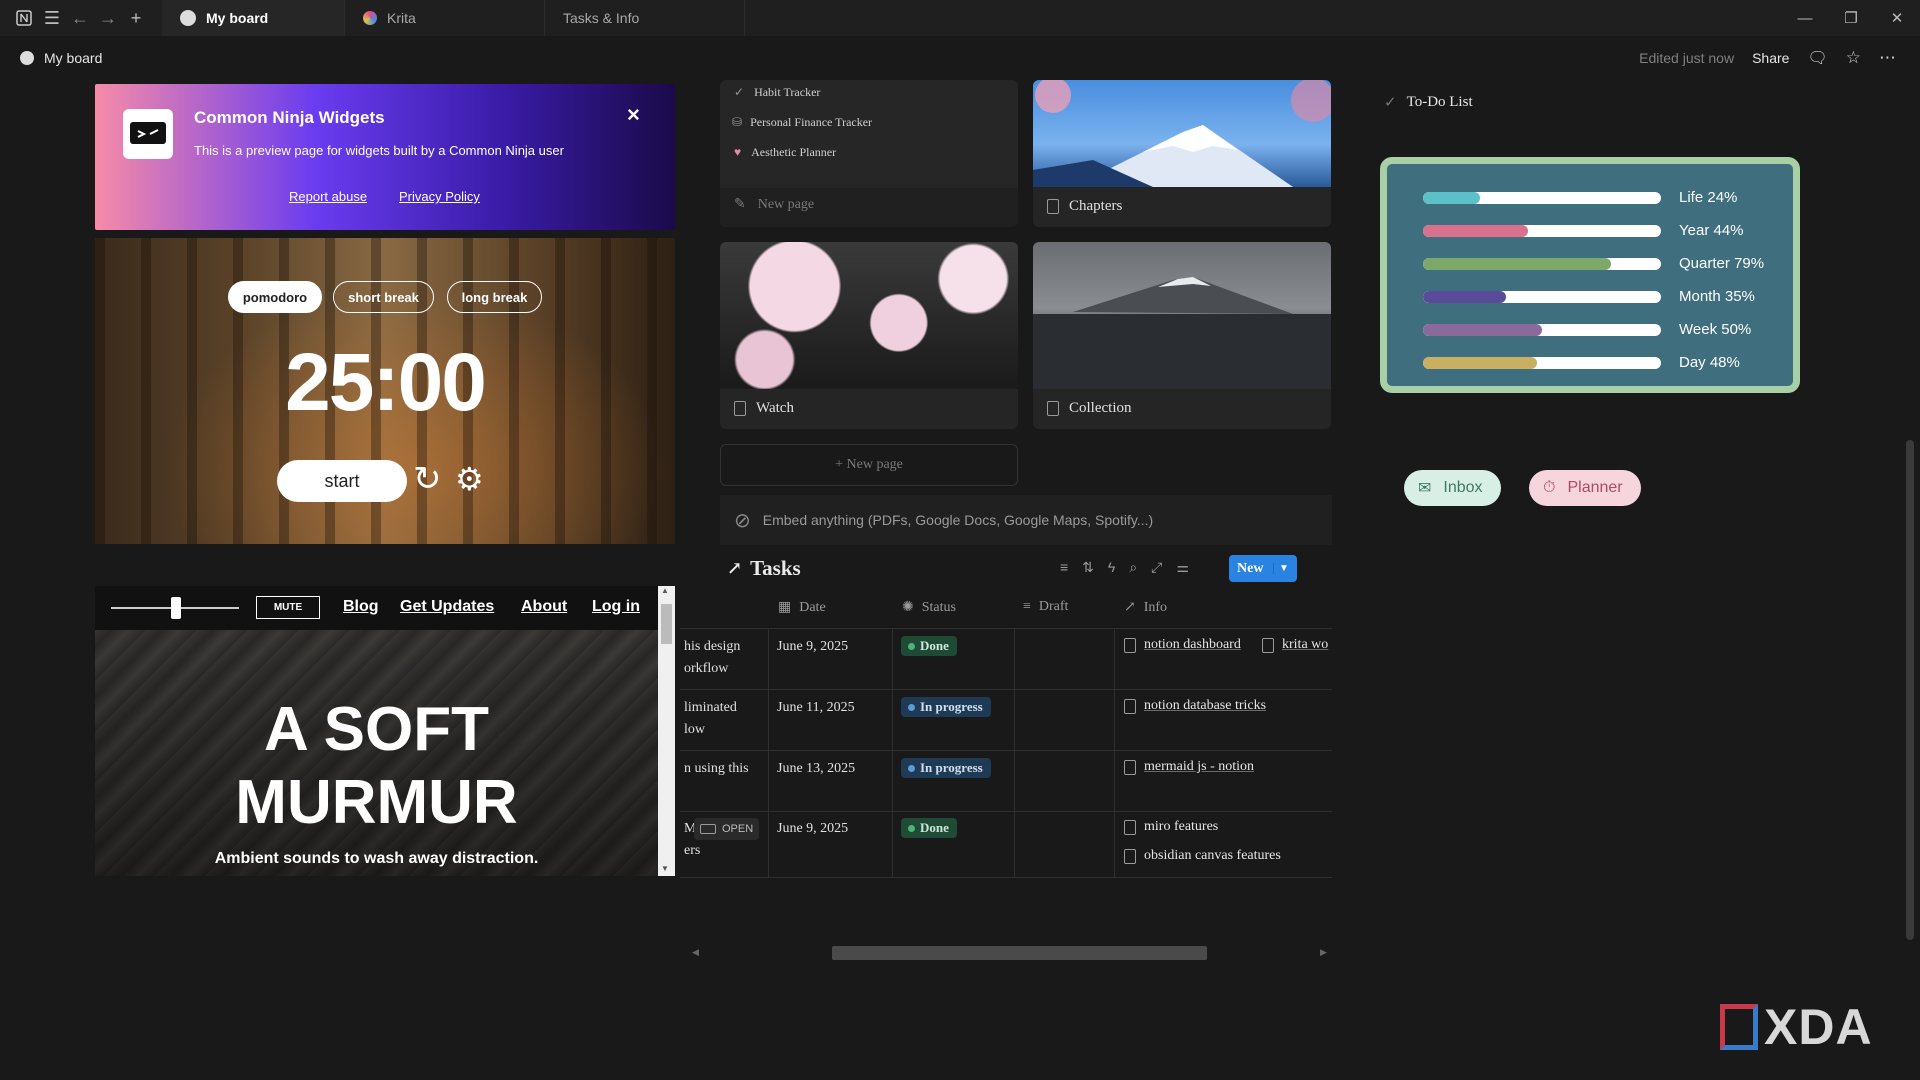 The width and height of the screenshot is (1920, 1080). What do you see at coordinates (777, 92) in the screenshot?
I see `list-item: ✓ Habit Tracker` at bounding box center [777, 92].